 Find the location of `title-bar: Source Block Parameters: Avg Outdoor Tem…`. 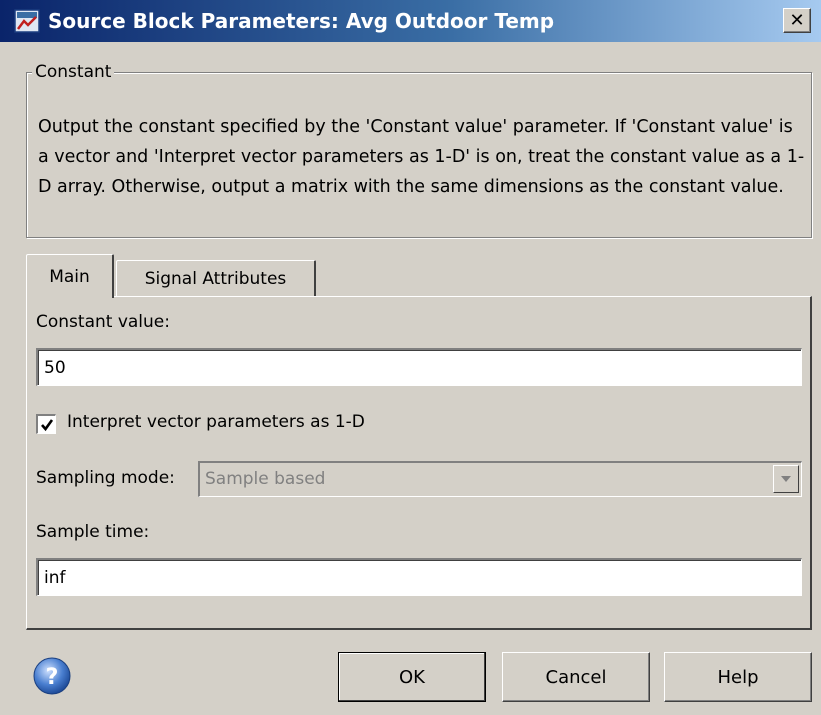

title-bar: Source Block Parameters: Avg Outdoor Tem… is located at coordinates (410, 21).